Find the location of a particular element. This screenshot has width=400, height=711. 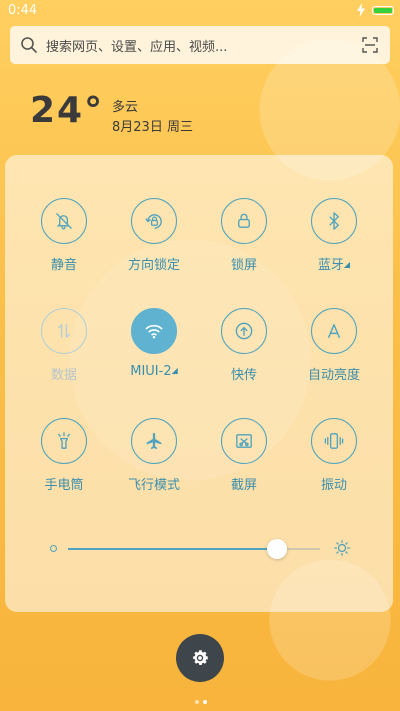

toggle-bluetooth: 蓝牙◢ is located at coordinates (334, 242).